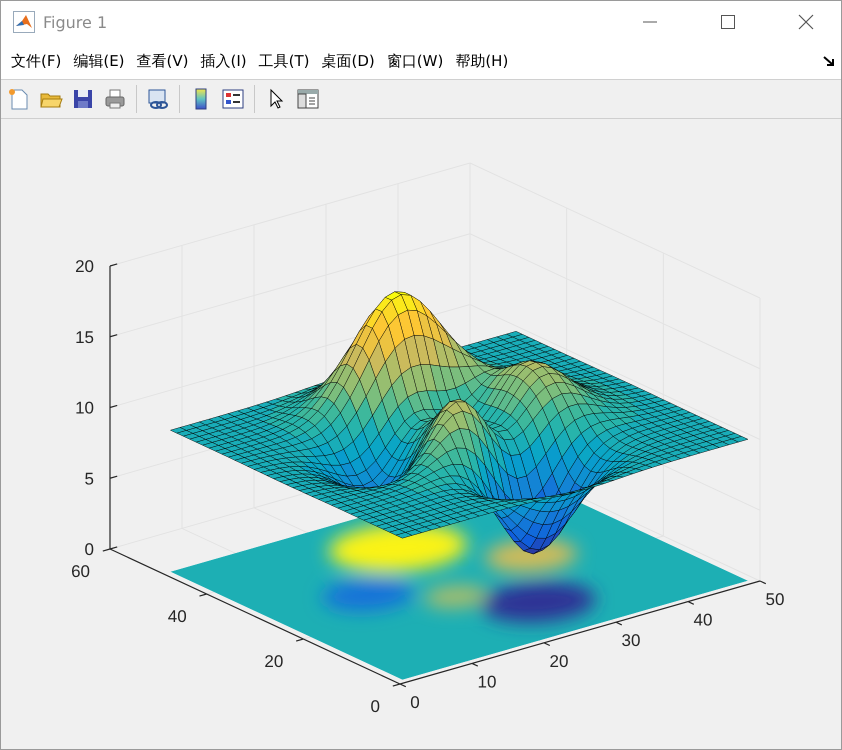  What do you see at coordinates (415, 61) in the screenshot?
I see `menu-item: 窗口(W)` at bounding box center [415, 61].